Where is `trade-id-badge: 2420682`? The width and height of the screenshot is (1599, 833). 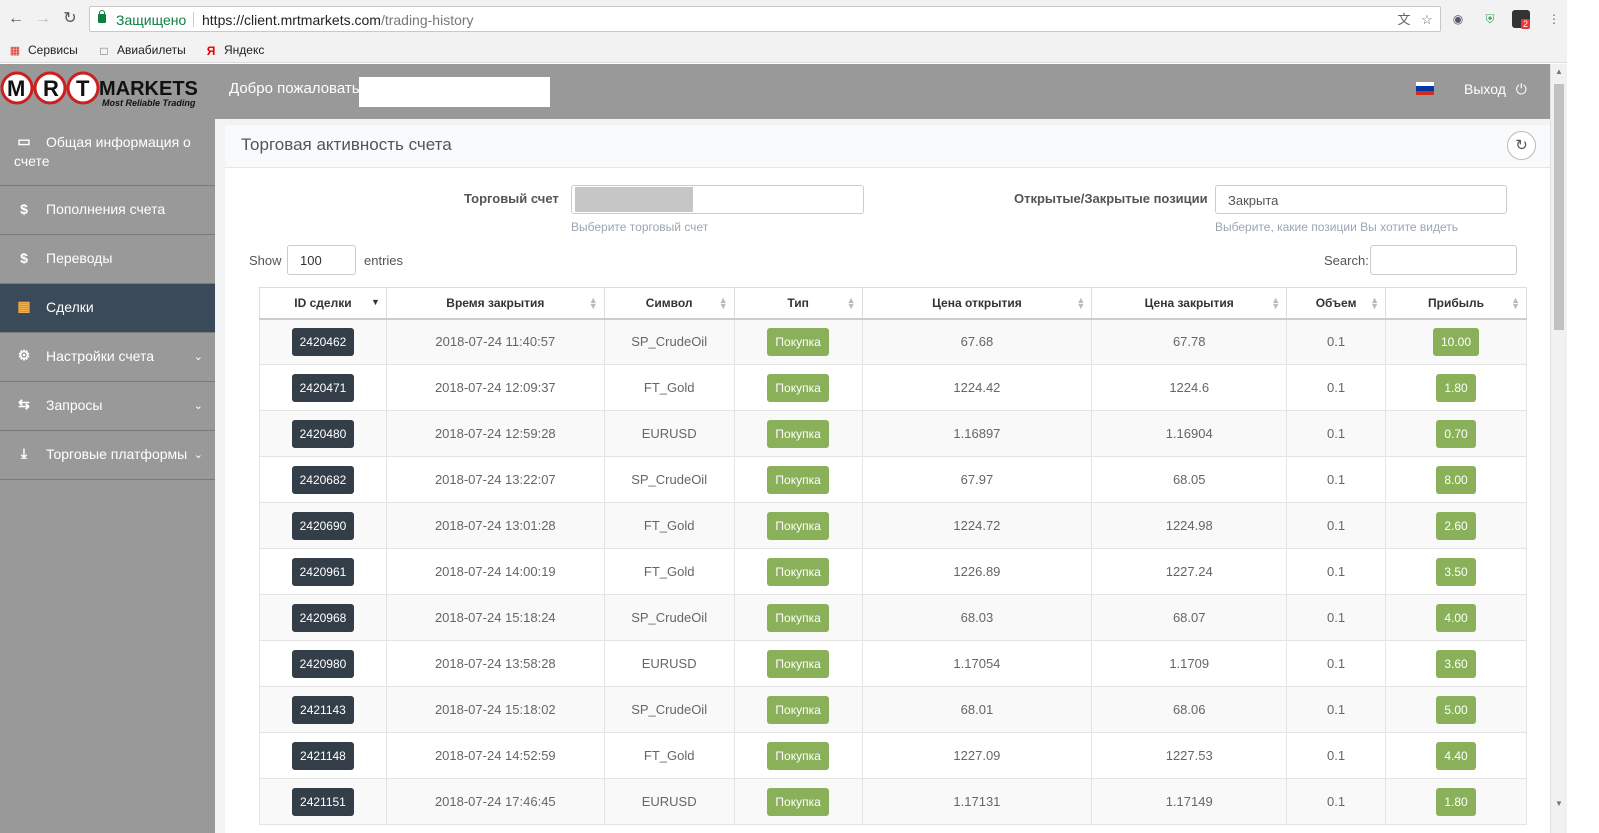
trade-id-badge: 2420682 is located at coordinates (323, 479).